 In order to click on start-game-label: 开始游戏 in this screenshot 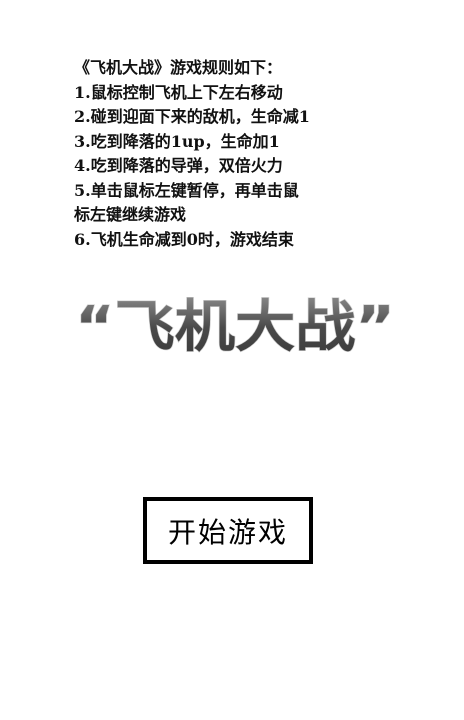, I will do `click(227, 532)`.